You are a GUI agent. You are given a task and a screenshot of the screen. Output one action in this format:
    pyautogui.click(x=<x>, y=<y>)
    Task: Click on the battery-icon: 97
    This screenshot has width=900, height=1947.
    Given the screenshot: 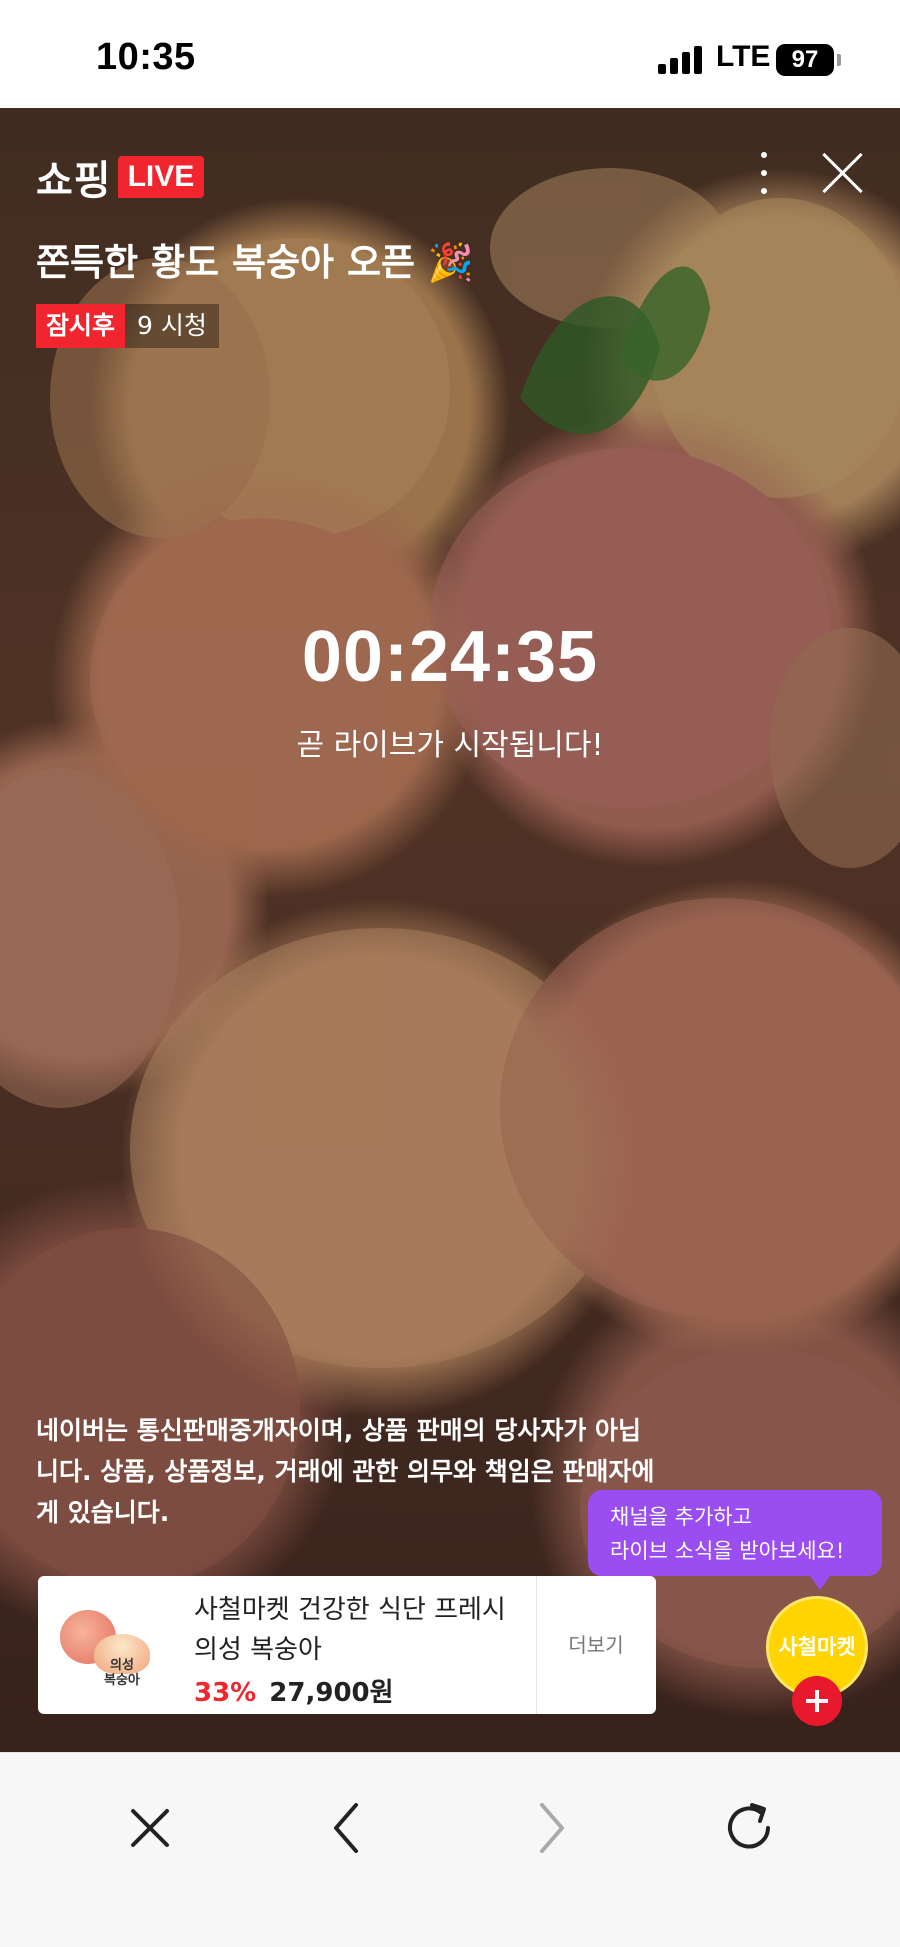 What is the action you would take?
    pyautogui.click(x=805, y=60)
    